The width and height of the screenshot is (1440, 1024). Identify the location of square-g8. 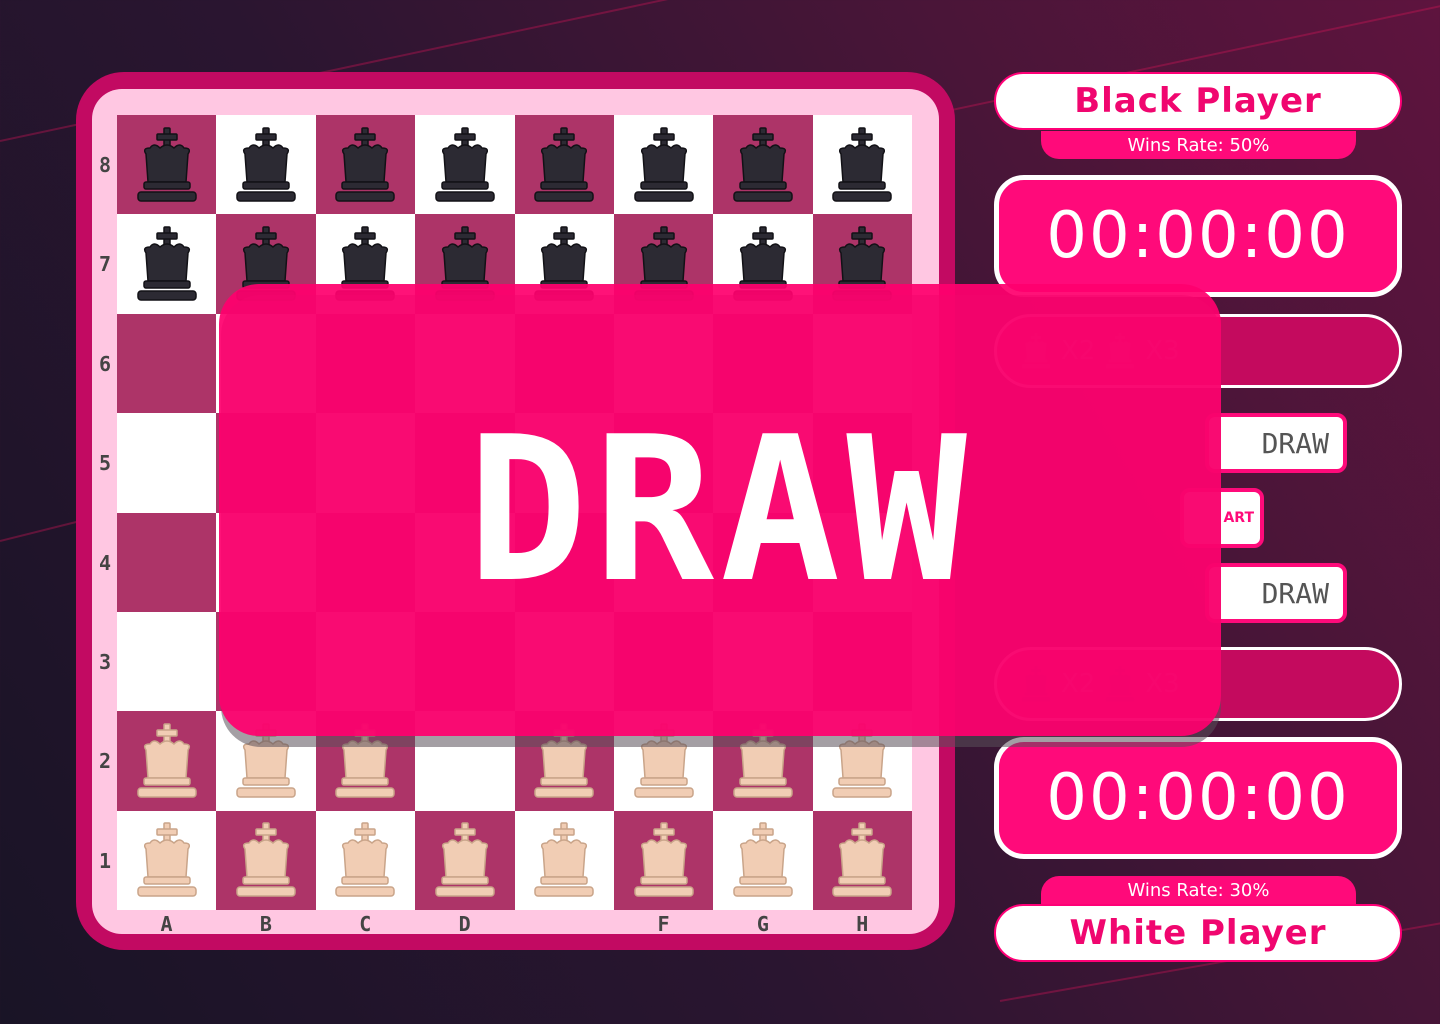
(763, 165).